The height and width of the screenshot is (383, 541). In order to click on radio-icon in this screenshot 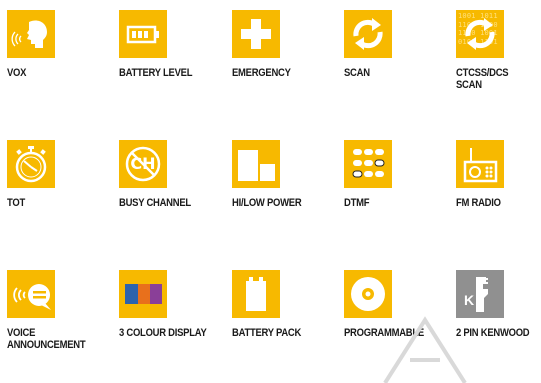, I will do `click(480, 164)`.